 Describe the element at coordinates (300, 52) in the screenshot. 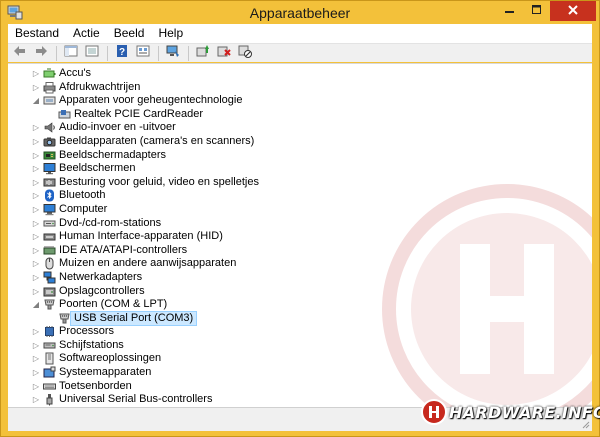

I see `toolbar: ?` at that location.